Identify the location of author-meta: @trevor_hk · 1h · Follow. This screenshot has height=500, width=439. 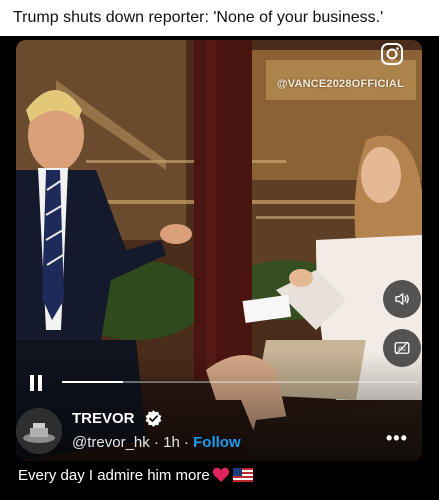
(156, 442).